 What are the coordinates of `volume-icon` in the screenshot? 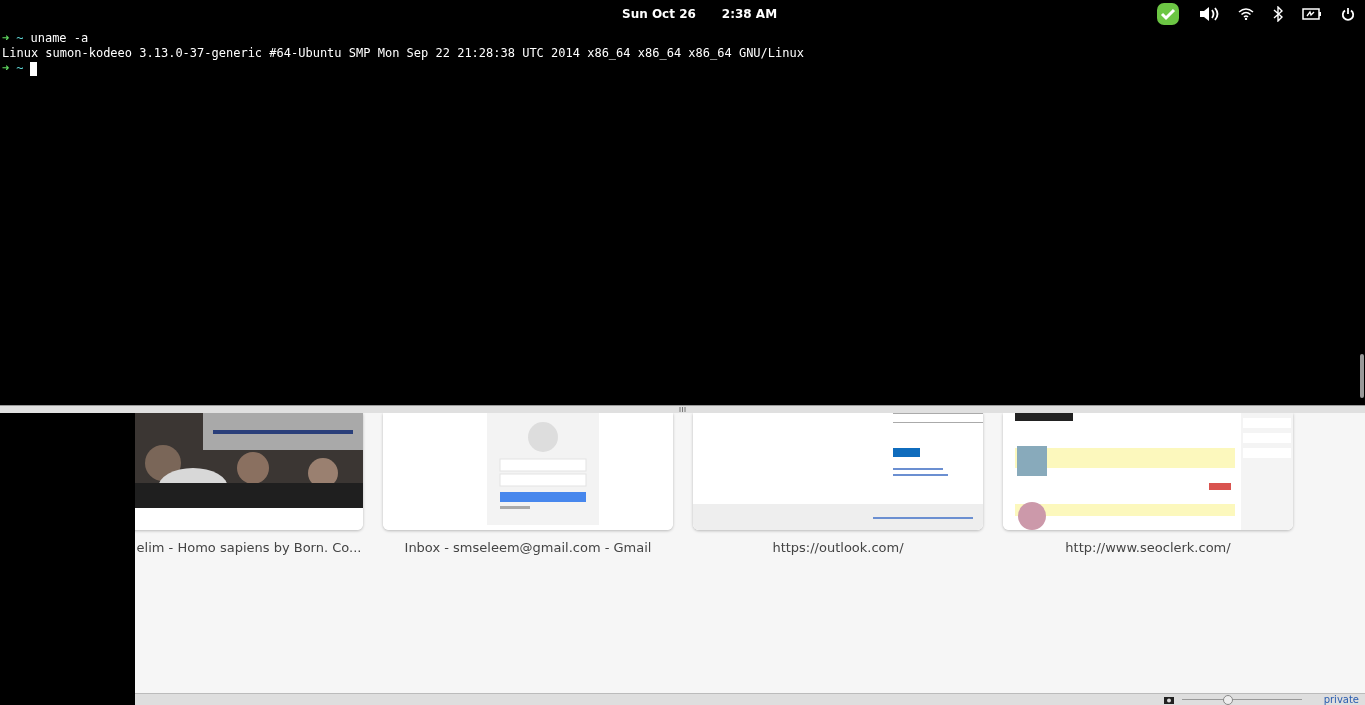 It's located at (1209, 14).